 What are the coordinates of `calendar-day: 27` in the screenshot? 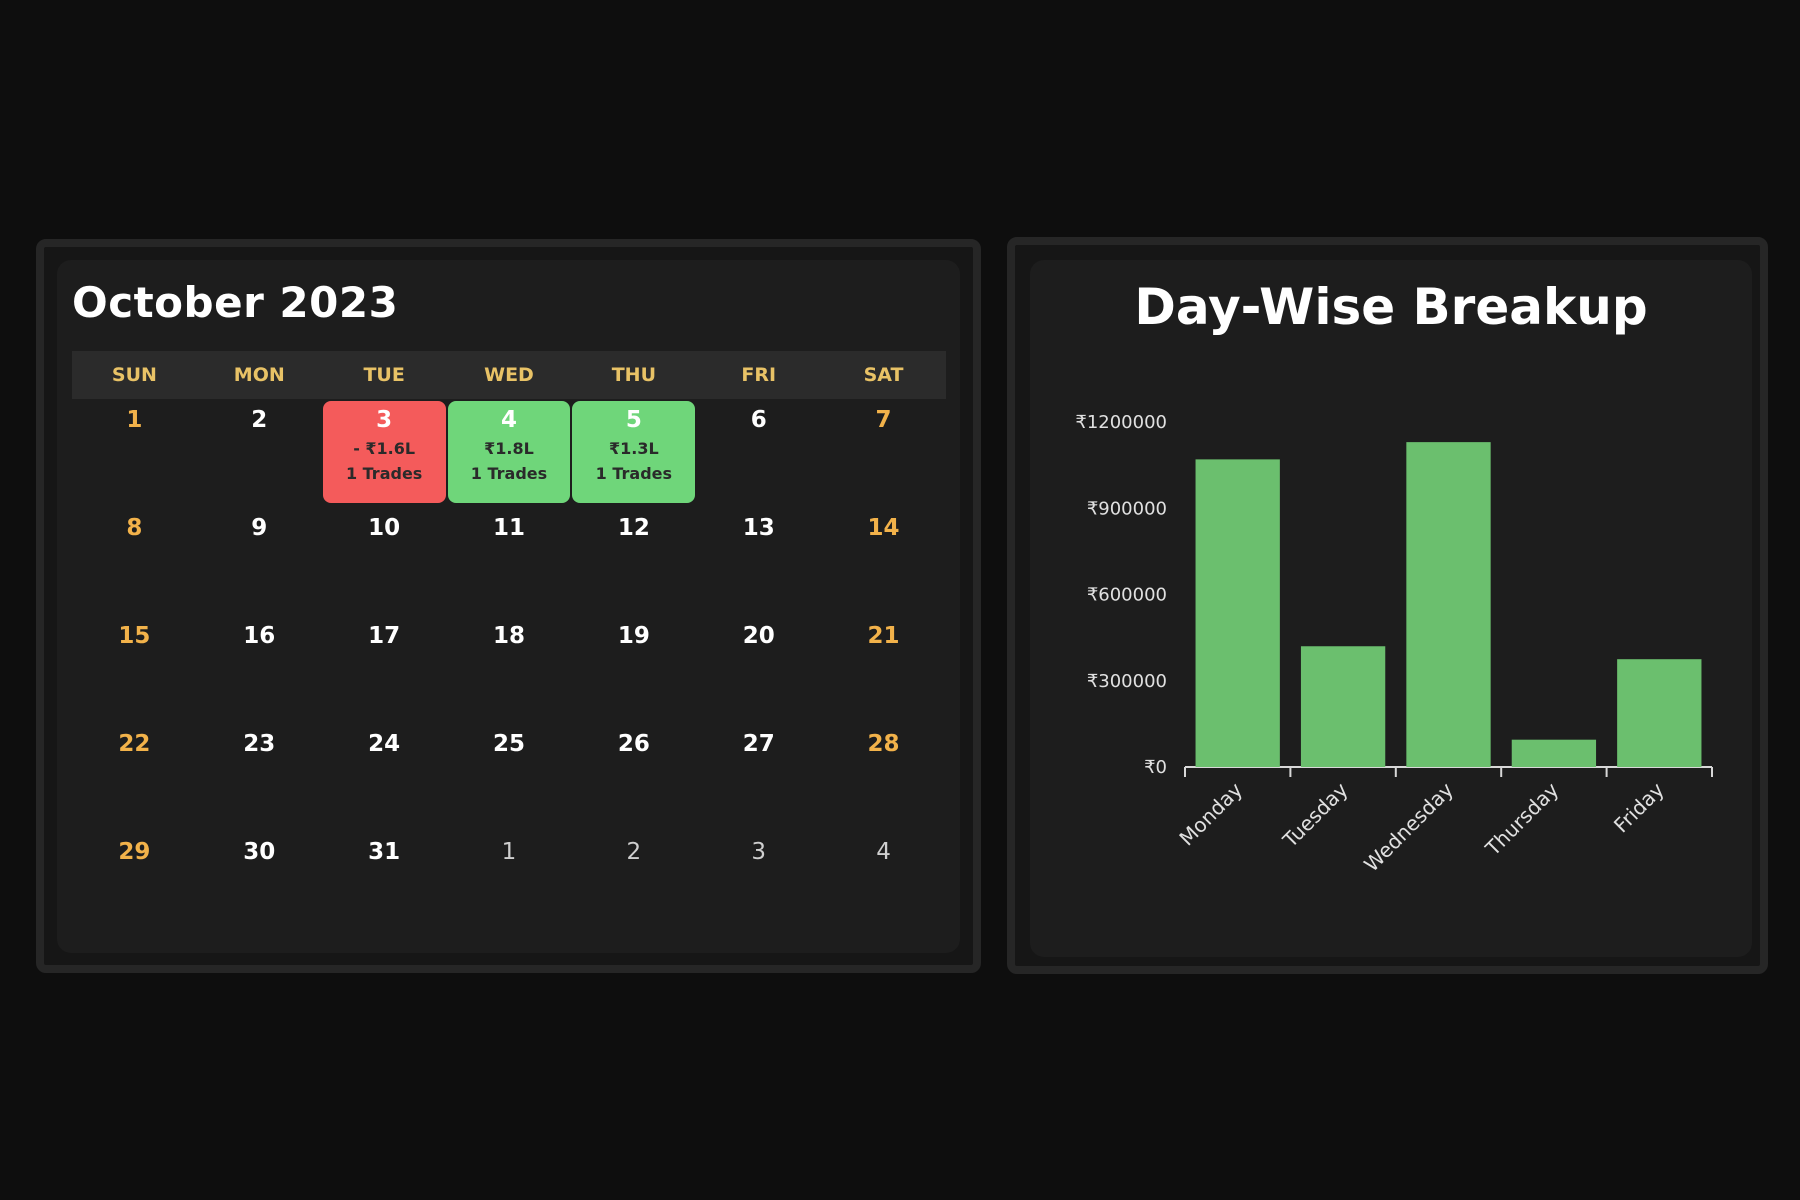 It's located at (758, 777).